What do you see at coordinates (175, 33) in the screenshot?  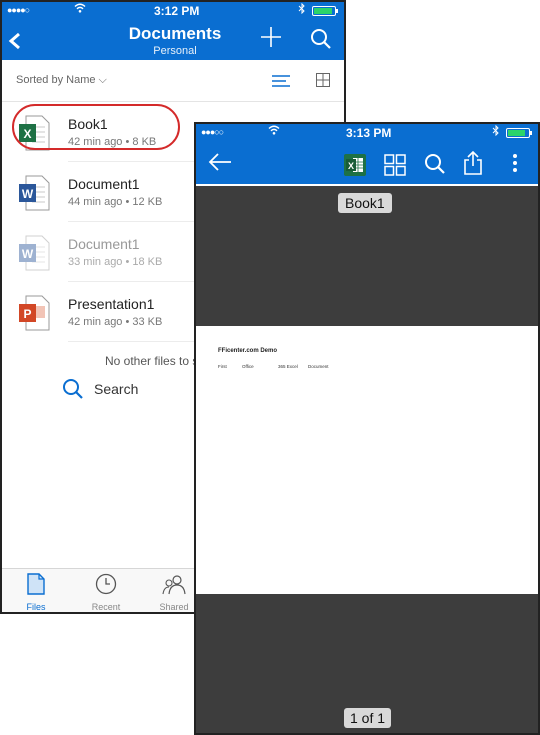 I see `page-title: Documents` at bounding box center [175, 33].